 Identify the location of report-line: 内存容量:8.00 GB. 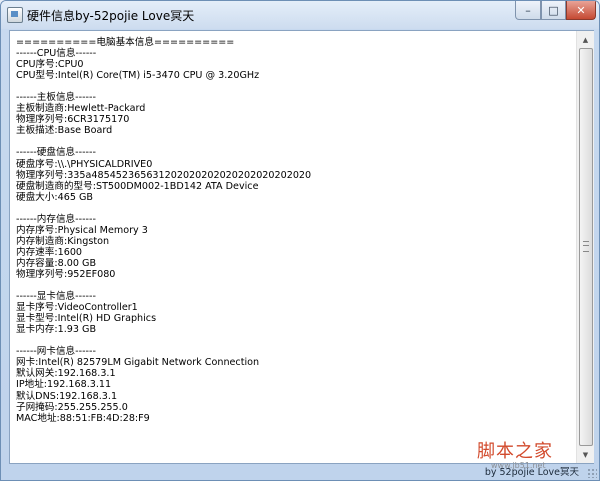
(56, 263).